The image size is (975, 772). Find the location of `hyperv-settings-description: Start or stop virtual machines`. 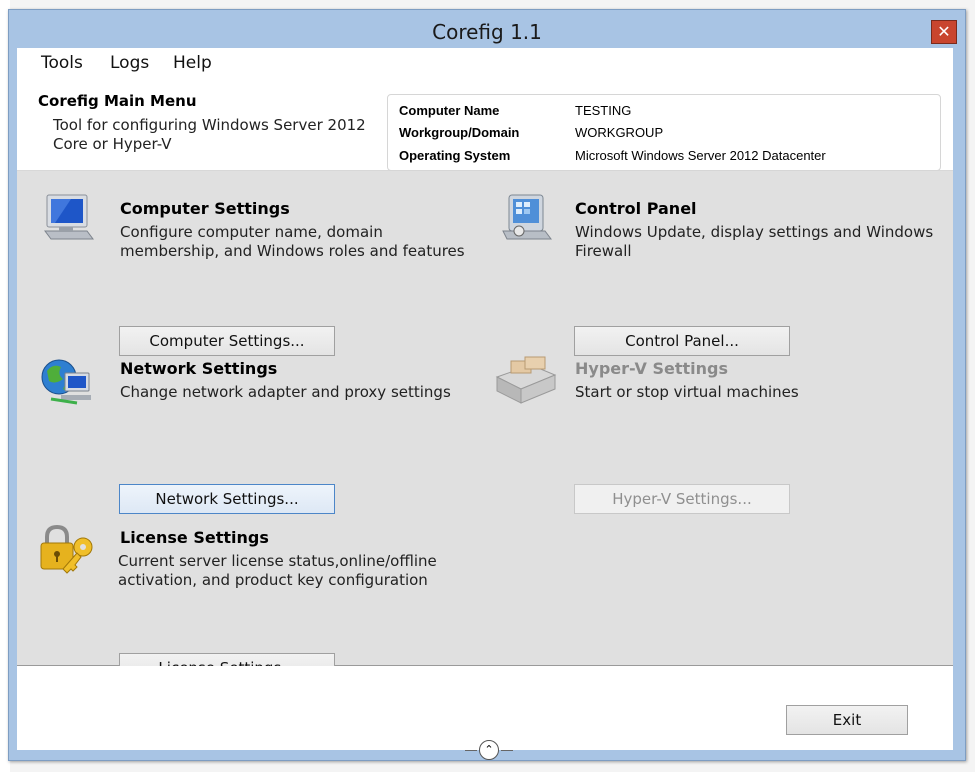

hyperv-settings-description: Start or stop virtual machines is located at coordinates (687, 392).